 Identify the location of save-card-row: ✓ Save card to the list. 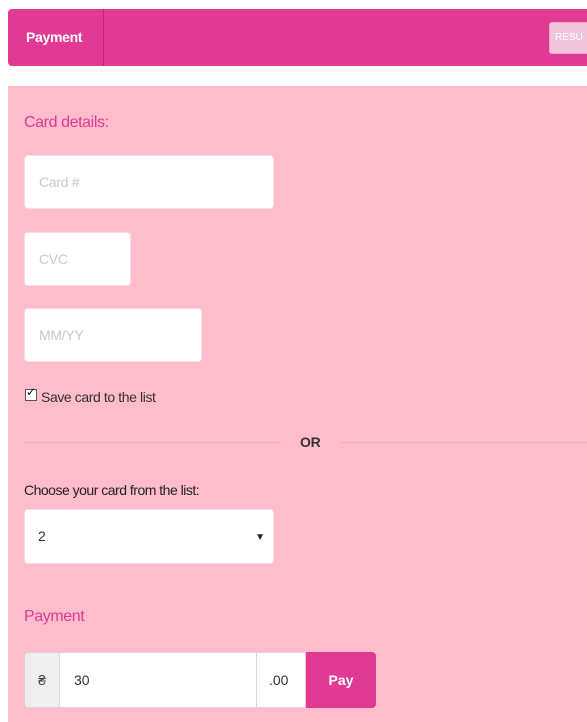
(90, 395).